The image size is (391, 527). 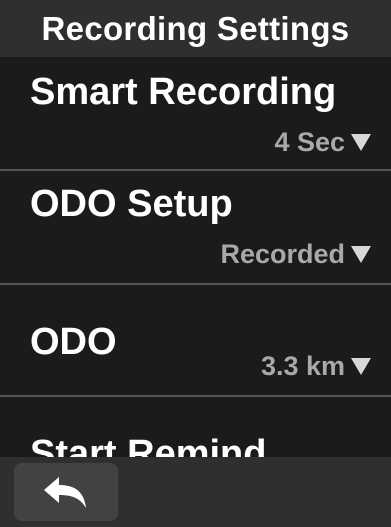 I want to click on setting-label: Smart Recording, so click(x=183, y=92).